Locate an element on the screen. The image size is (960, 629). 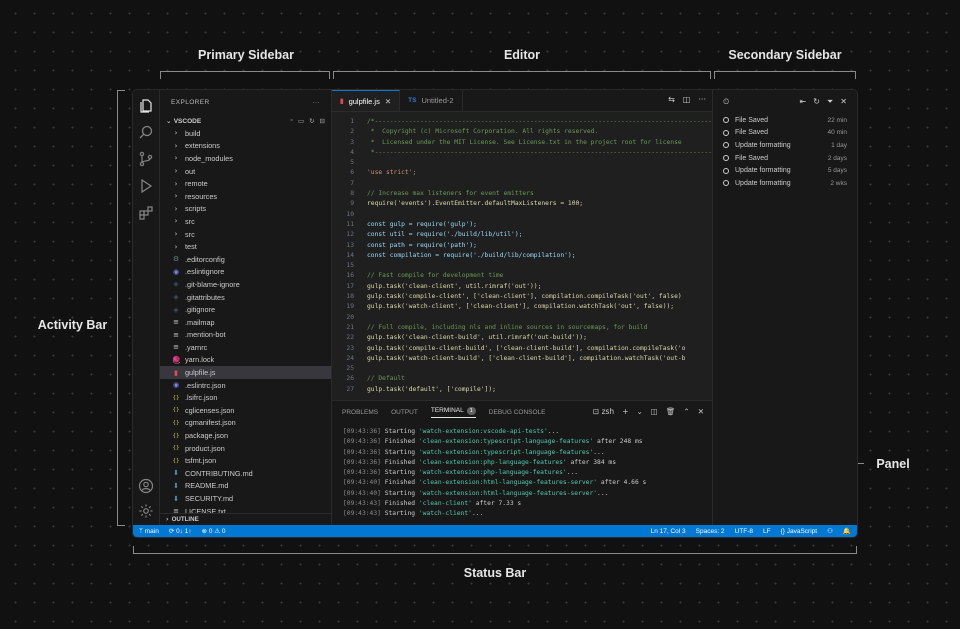
tree-file: ≡ .mention-bot is located at coordinates (245, 335).